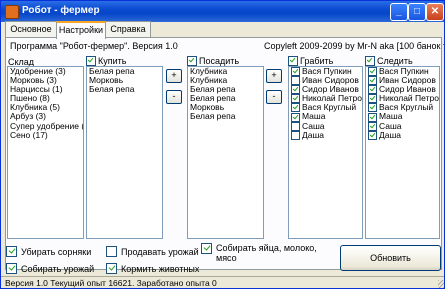 Image resolution: width=445 pixels, height=289 pixels. Describe the element at coordinates (390, 258) in the screenshot. I see `update-button: Обновить` at that location.